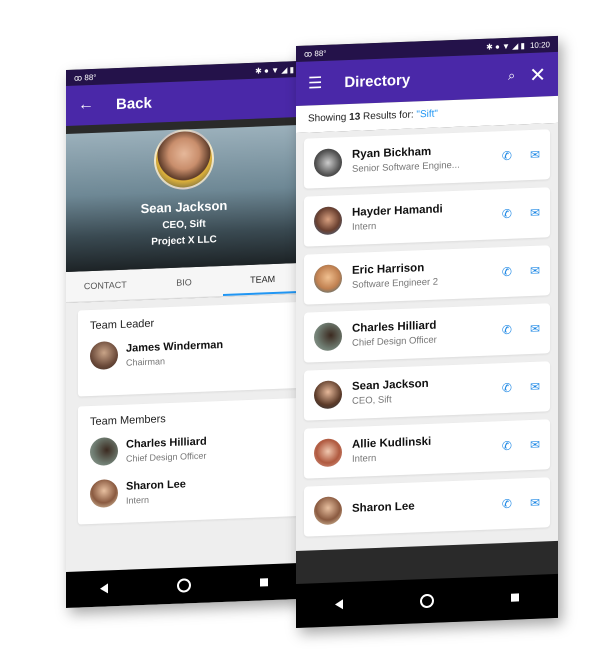 This screenshot has height=660, width=600. Describe the element at coordinates (262, 279) in the screenshot. I see `tab-team: TEAM` at that location.